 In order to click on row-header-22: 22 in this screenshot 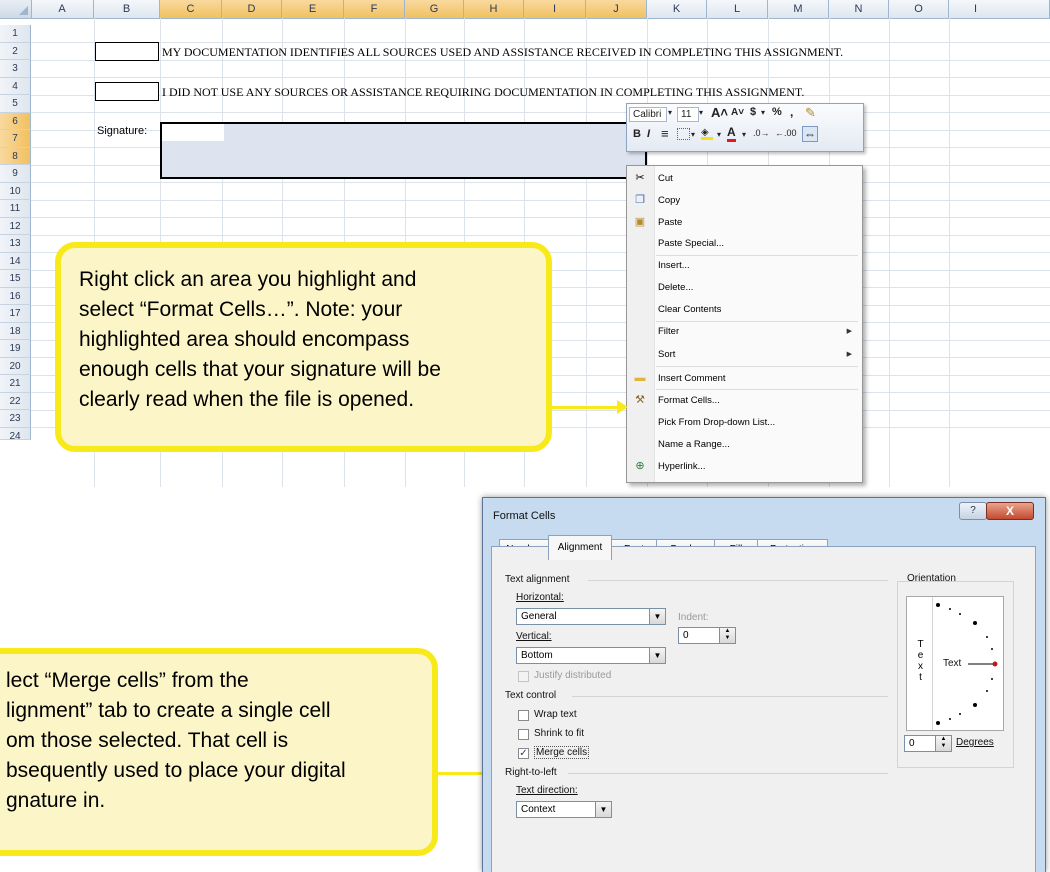, I will do `click(15, 401)`.